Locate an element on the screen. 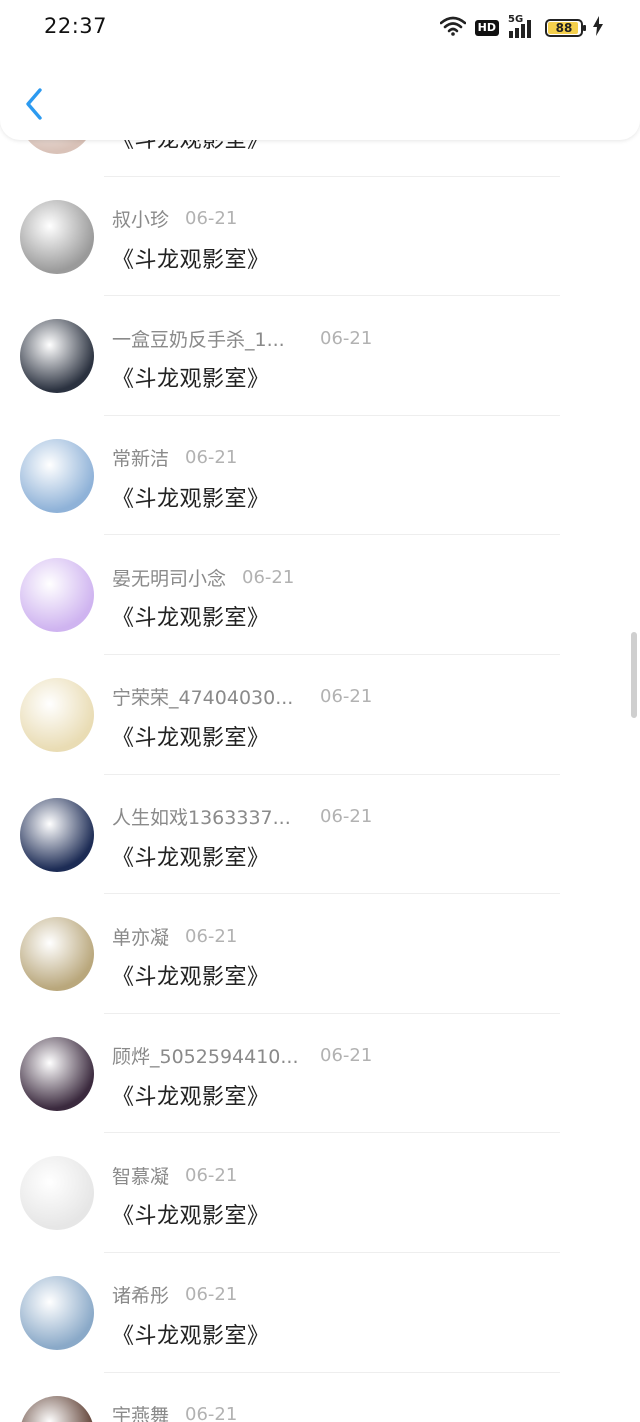 The width and height of the screenshot is (640, 1422). commenter-name: 宇燕舞 is located at coordinates (140, 1411).